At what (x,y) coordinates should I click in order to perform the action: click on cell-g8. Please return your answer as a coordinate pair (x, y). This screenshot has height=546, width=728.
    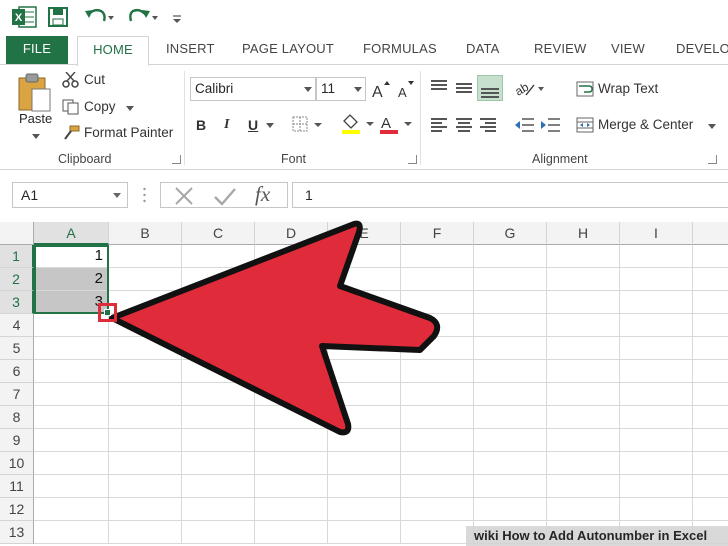
    Looking at the image, I should click on (510, 417).